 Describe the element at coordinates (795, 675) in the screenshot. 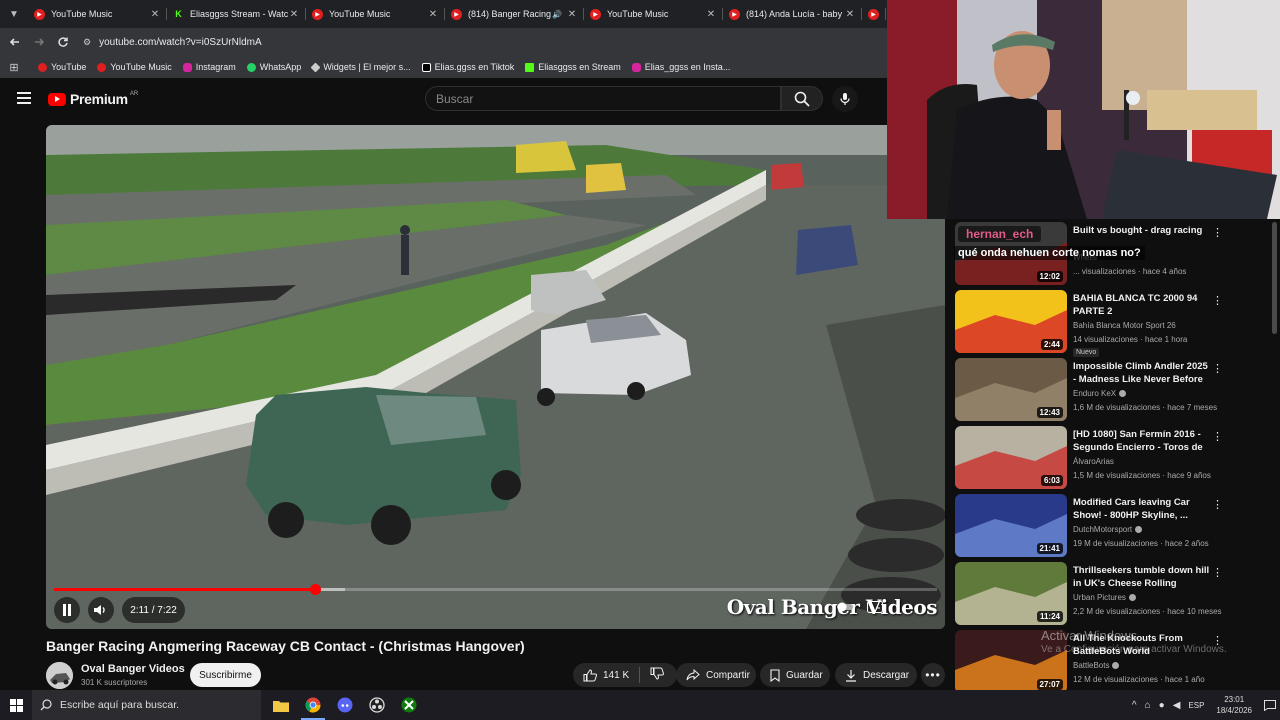

I see `save-button: Guardar` at that location.